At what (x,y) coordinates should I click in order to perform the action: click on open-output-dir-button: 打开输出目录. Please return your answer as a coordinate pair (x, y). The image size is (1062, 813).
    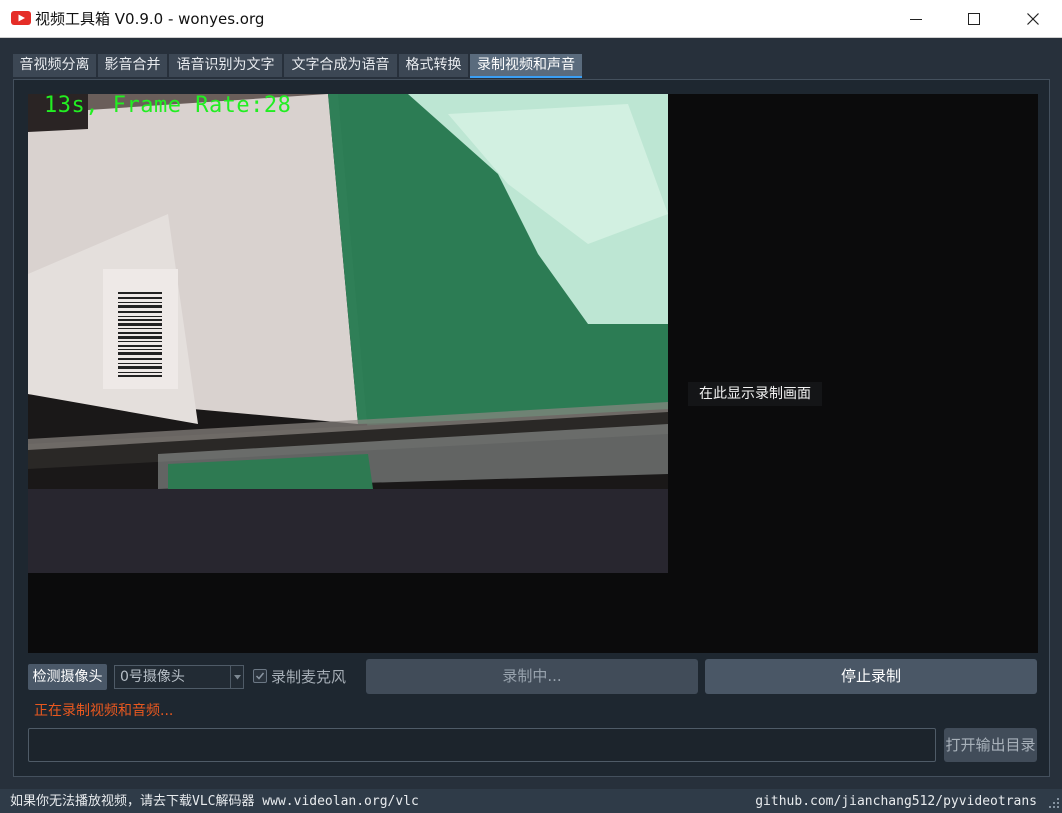
    Looking at the image, I should click on (990, 745).